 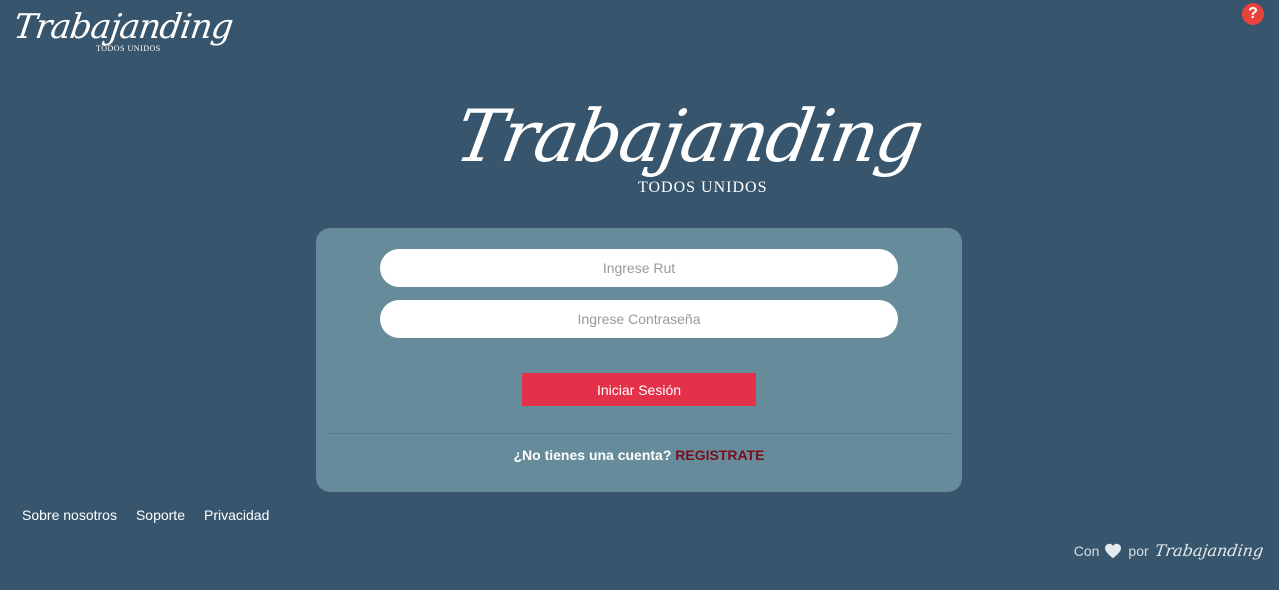 I want to click on register-row: ¿No tienes una cuenta? REGISTRATE, so click(x=639, y=455).